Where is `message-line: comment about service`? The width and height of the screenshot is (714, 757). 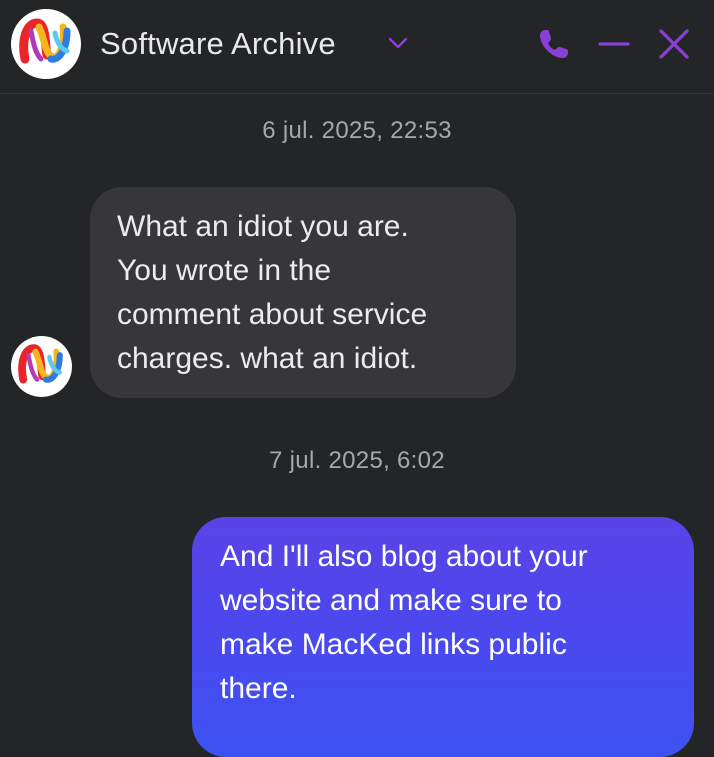
message-line: comment about service is located at coordinates (272, 314).